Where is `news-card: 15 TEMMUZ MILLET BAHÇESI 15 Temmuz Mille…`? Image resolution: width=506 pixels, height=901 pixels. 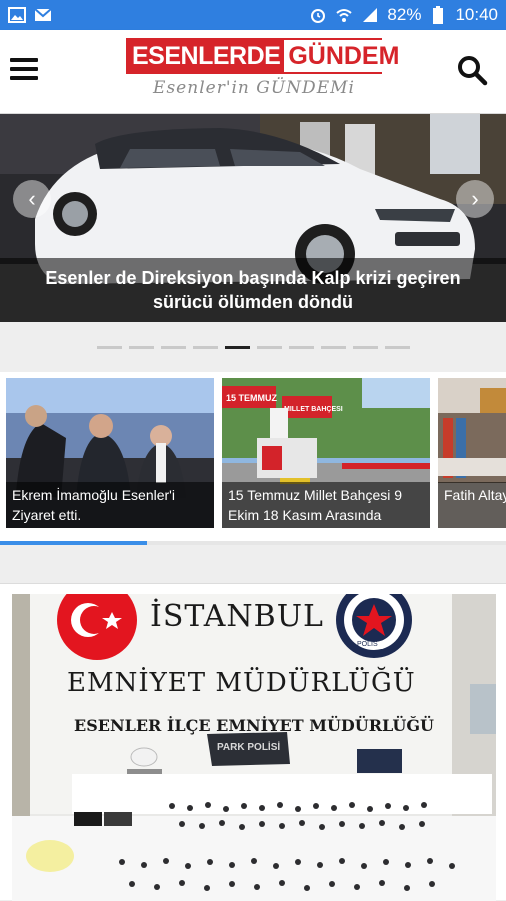
news-card: 15 TEMMUZ MILLET BAHÇESI 15 Temmuz Mille… is located at coordinates (326, 453).